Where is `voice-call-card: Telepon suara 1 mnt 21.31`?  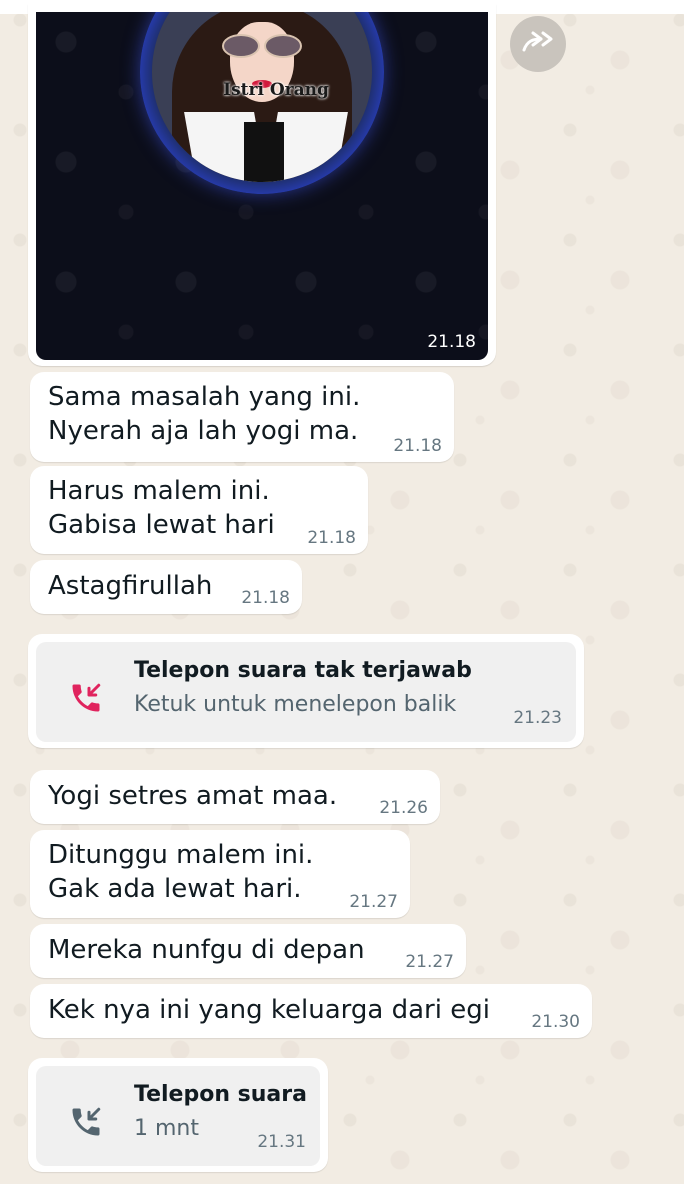 voice-call-card: Telepon suara 1 mnt 21.31 is located at coordinates (178, 1116).